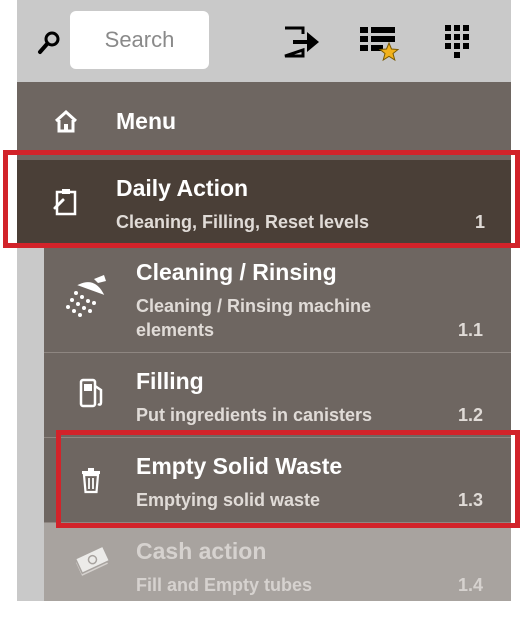 The height and width of the screenshot is (633, 523). Describe the element at coordinates (457, 42) in the screenshot. I see `keypad-icon` at that location.